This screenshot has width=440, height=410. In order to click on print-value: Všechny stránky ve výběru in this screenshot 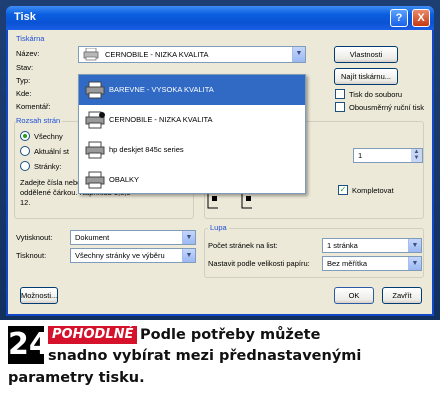, I will do `click(120, 255)`.